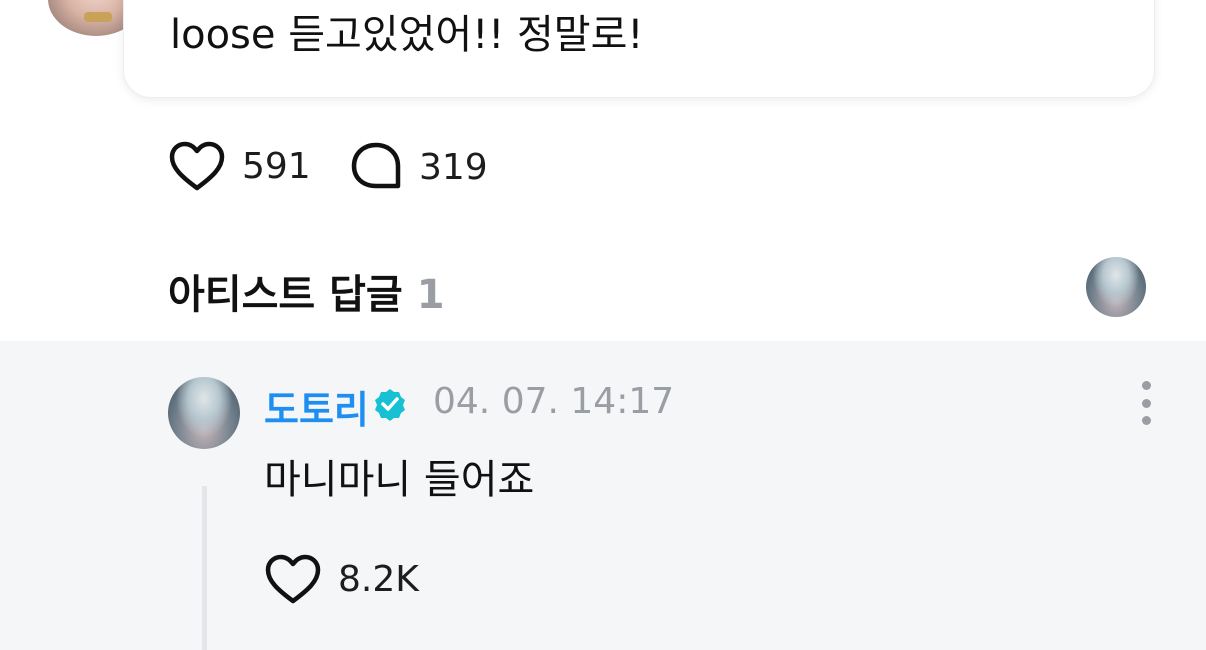 Image resolution: width=1206 pixels, height=650 pixels. Describe the element at coordinates (285, 295) in the screenshot. I see `artist-replies-title: 아티스트 답글` at that location.